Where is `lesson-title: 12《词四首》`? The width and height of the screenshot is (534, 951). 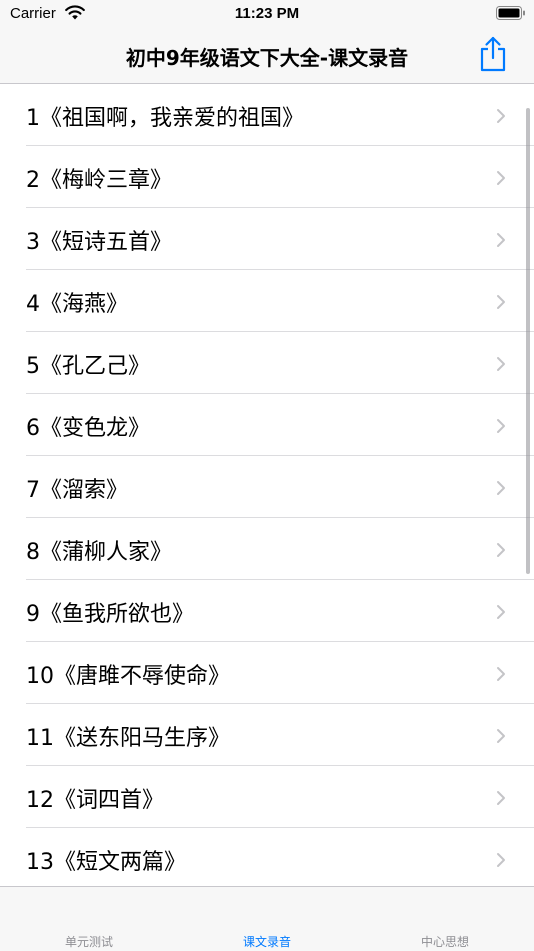 lesson-title: 12《词四首》 is located at coordinates (95, 800).